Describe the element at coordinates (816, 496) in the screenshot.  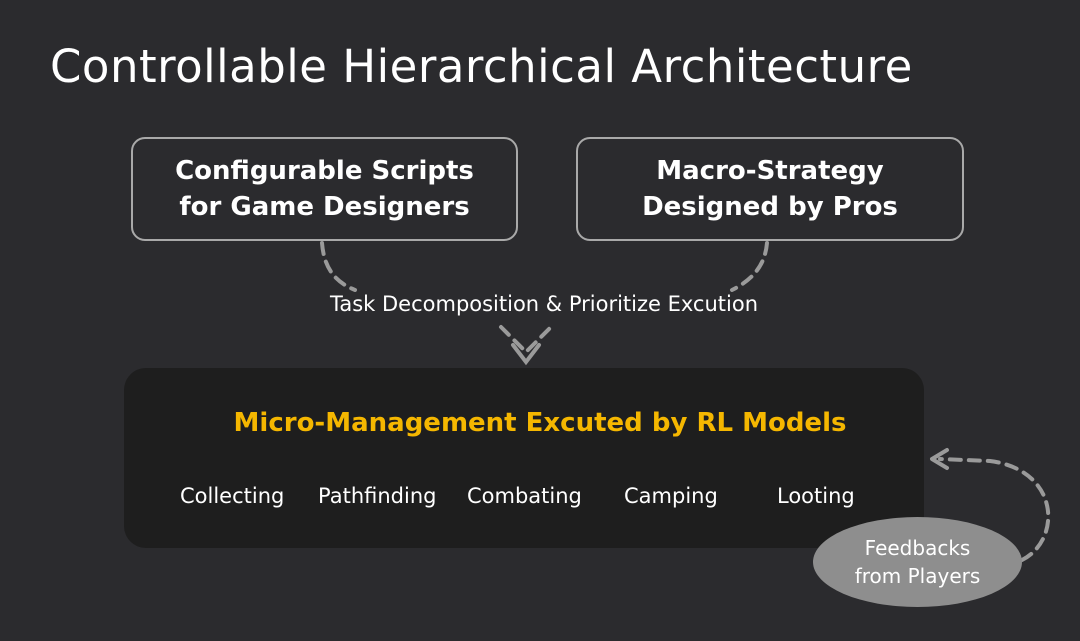
I see `task-looting: Looting` at that location.